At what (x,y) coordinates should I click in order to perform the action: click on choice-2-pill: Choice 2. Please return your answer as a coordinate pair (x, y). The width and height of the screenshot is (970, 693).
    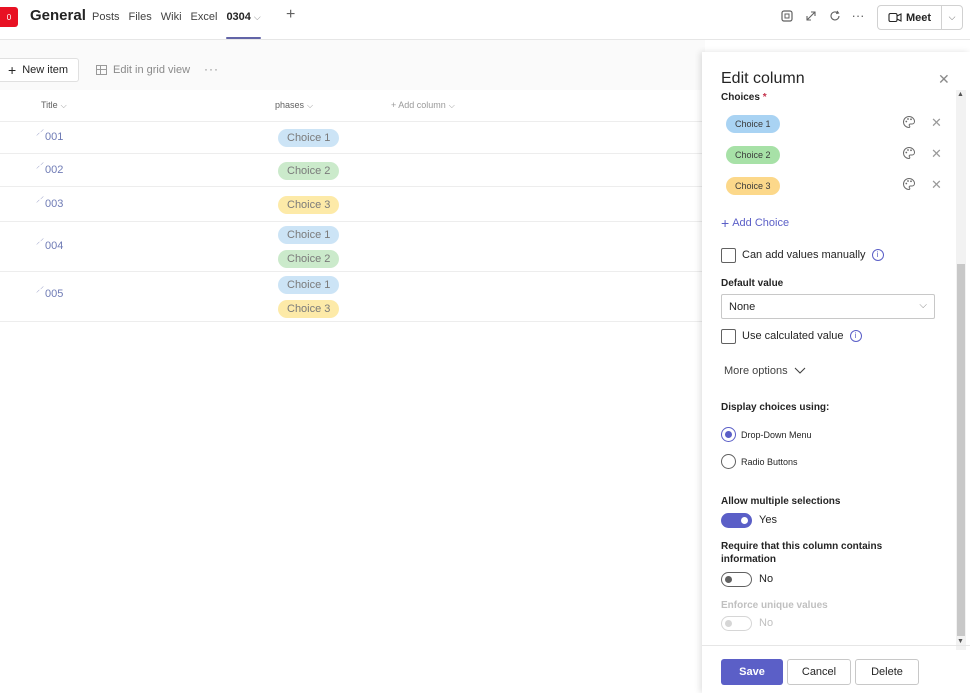
    Looking at the image, I should click on (753, 155).